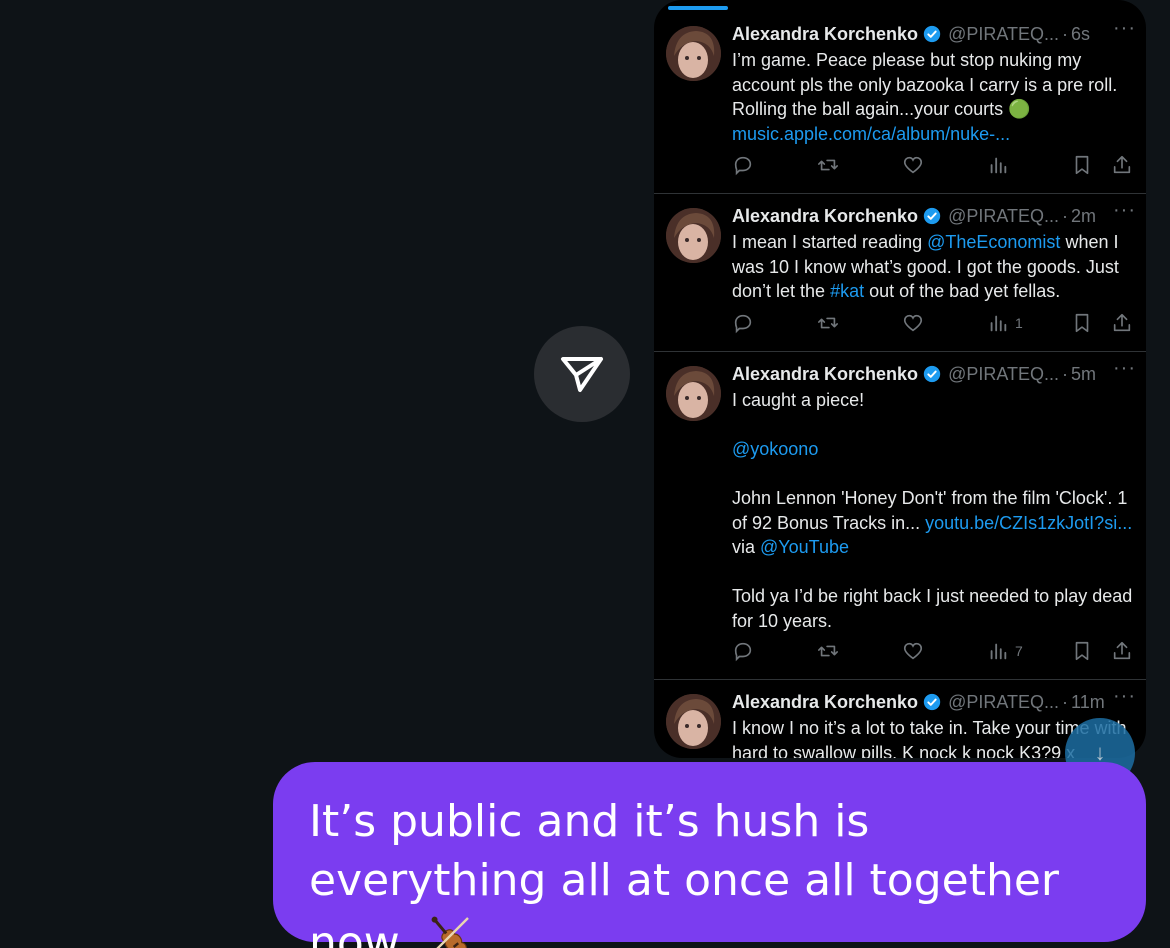 Image resolution: width=1170 pixels, height=948 pixels. What do you see at coordinates (934, 652) in the screenshot?
I see `tweet-actions: 7` at bounding box center [934, 652].